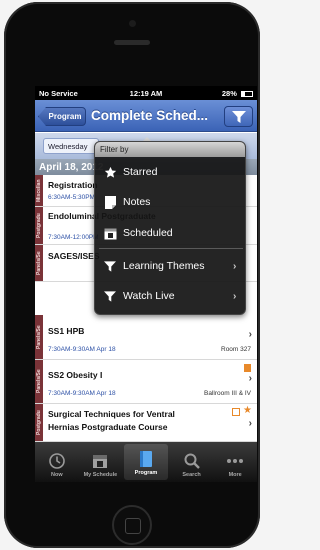  I want to click on star-icon, so click(110, 172).